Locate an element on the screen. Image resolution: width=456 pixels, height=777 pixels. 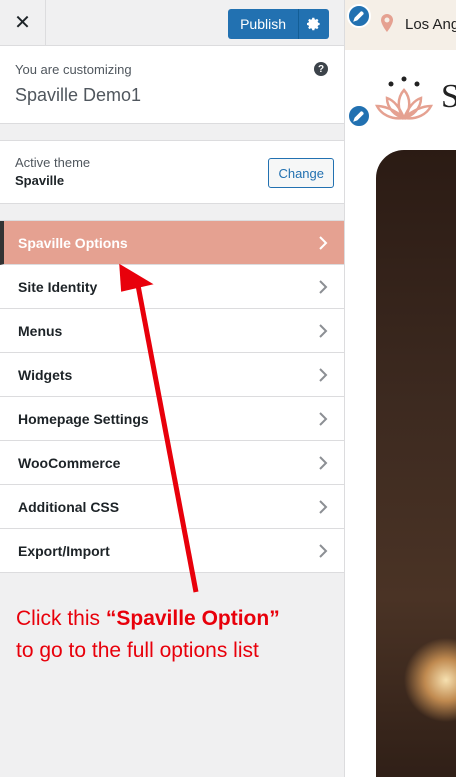
change-theme-button: Change is located at coordinates (301, 173).